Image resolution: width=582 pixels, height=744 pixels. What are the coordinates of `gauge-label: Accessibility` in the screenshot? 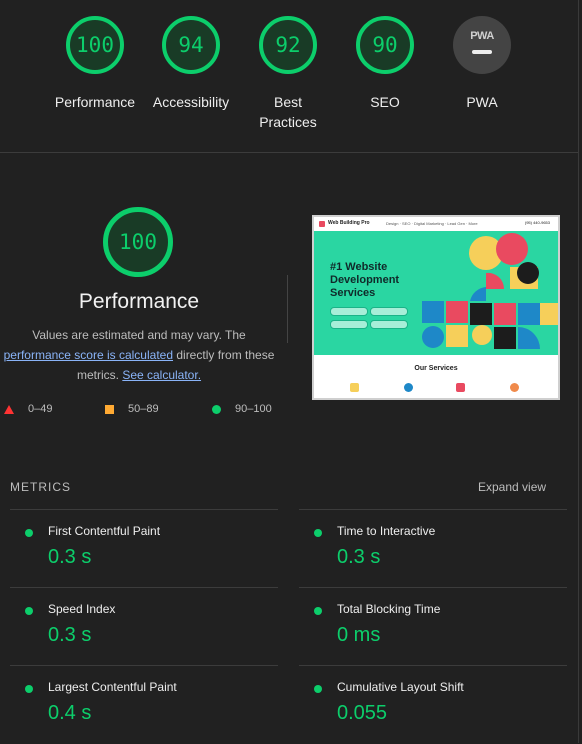 It's located at (191, 102).